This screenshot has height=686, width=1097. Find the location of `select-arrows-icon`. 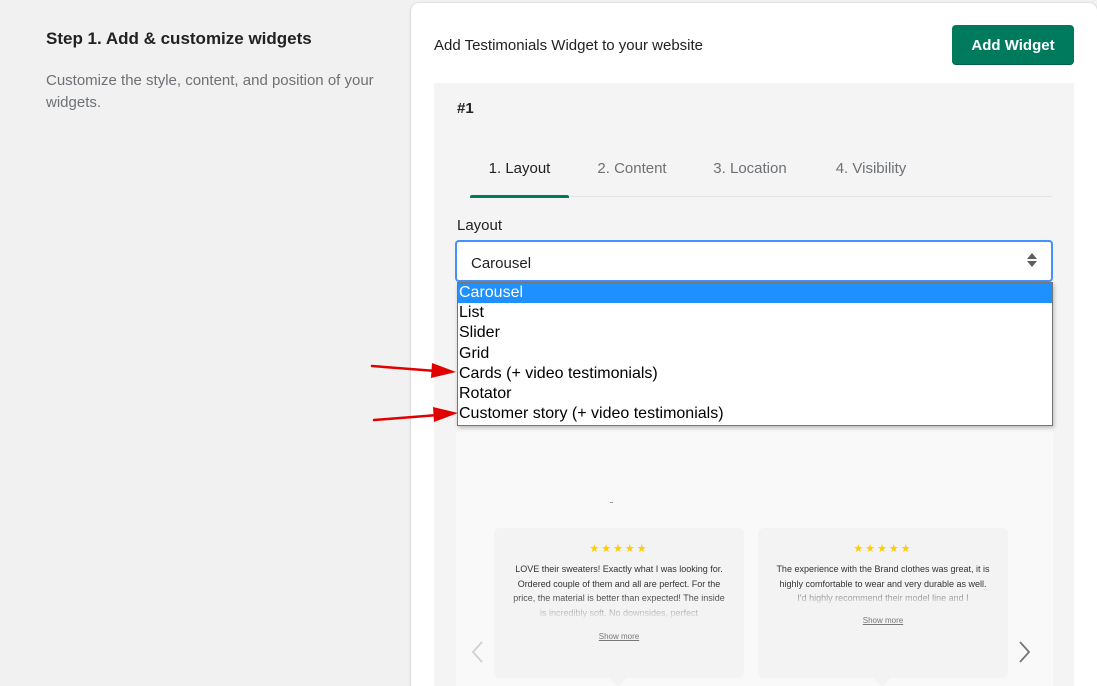

select-arrows-icon is located at coordinates (1032, 260).